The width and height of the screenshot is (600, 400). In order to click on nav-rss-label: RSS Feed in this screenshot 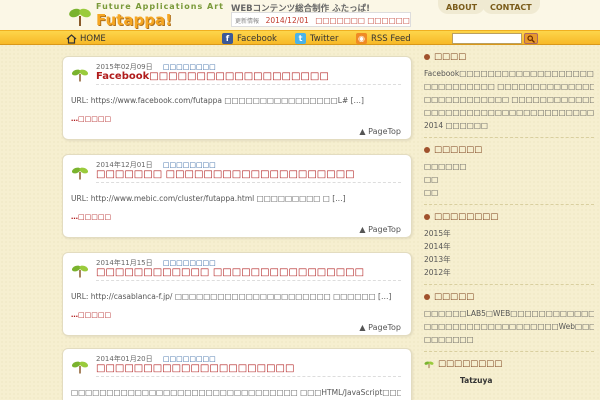, I will do `click(391, 38)`.